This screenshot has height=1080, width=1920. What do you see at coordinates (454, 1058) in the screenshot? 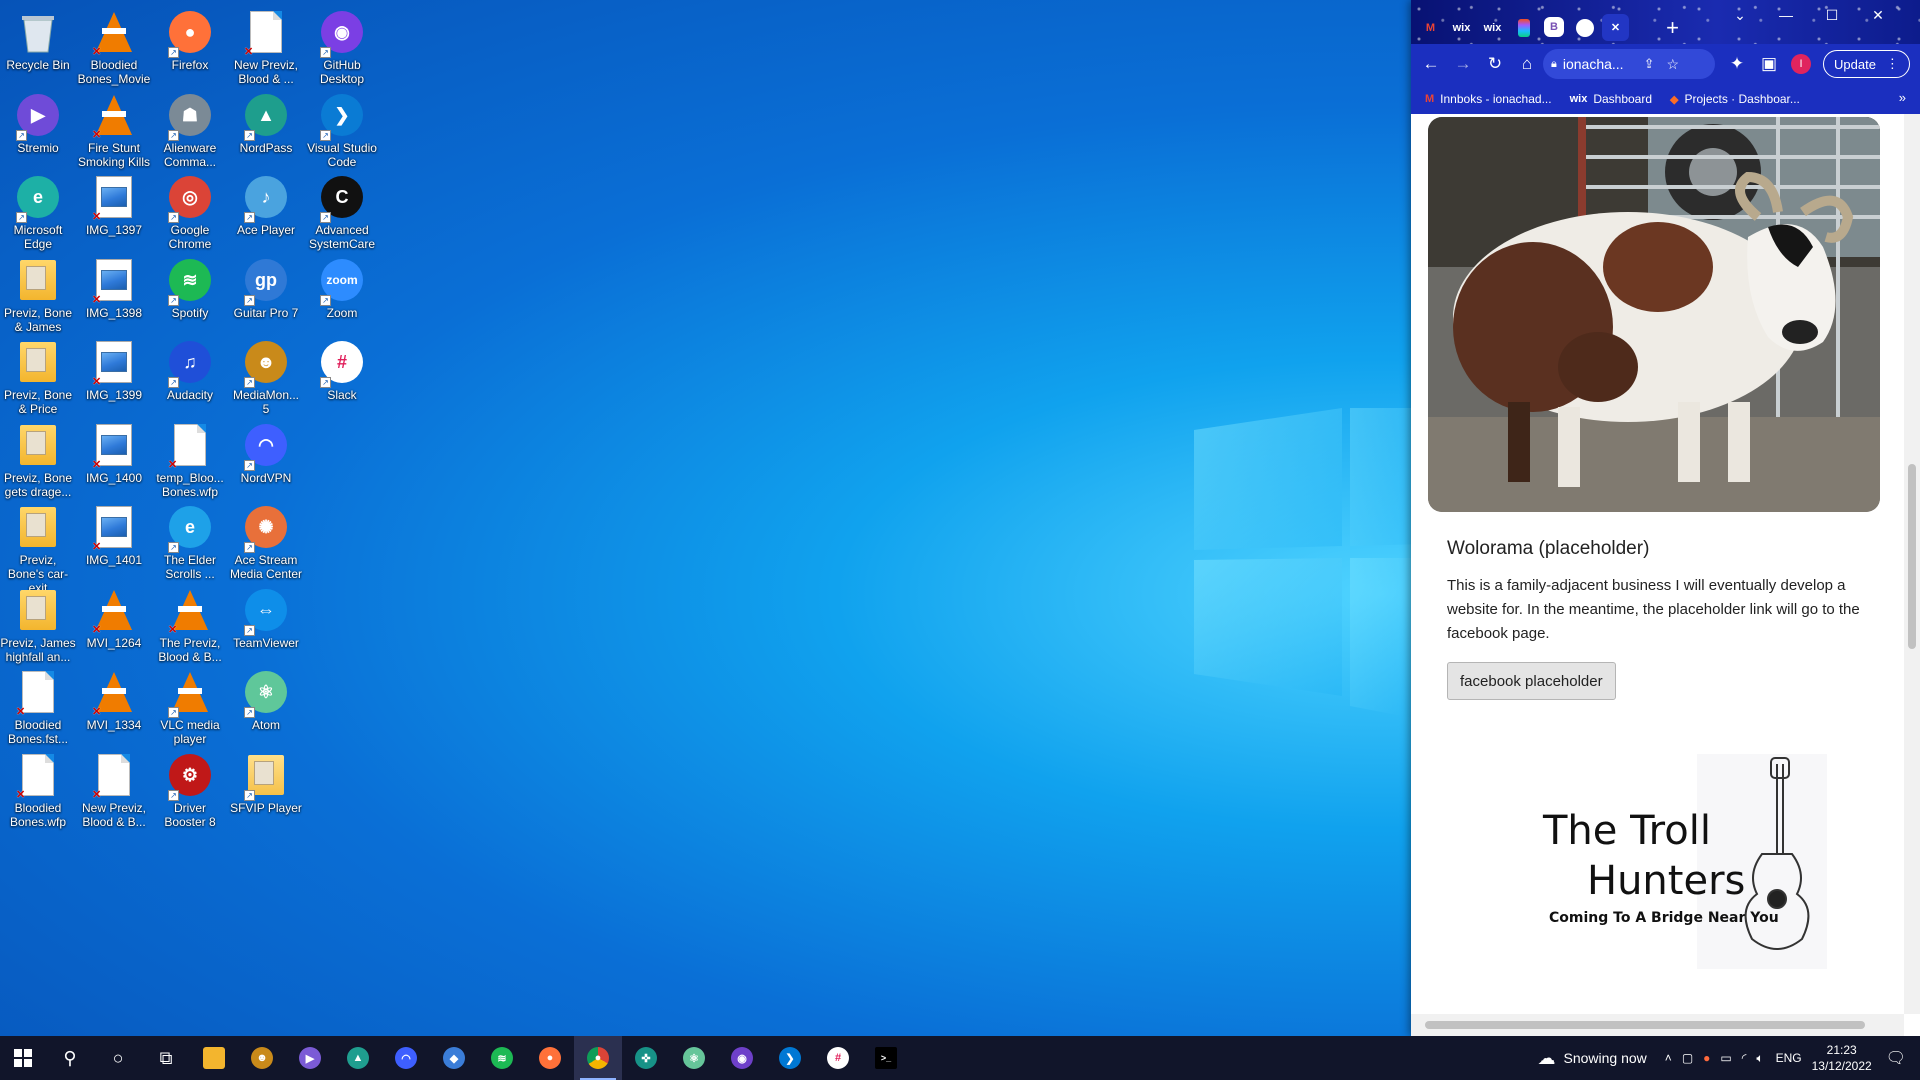
I see `shield-taskbar-icon: ◆` at bounding box center [454, 1058].